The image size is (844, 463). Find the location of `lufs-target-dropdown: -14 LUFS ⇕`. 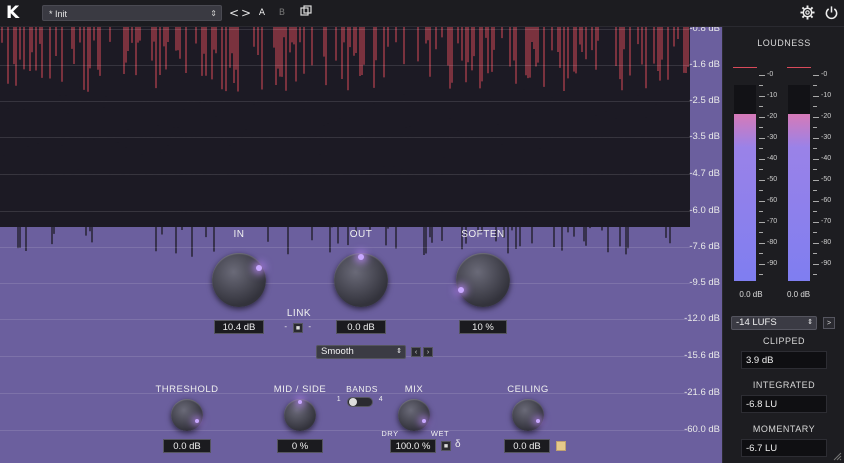

lufs-target-dropdown: -14 LUFS ⇕ is located at coordinates (774, 323).